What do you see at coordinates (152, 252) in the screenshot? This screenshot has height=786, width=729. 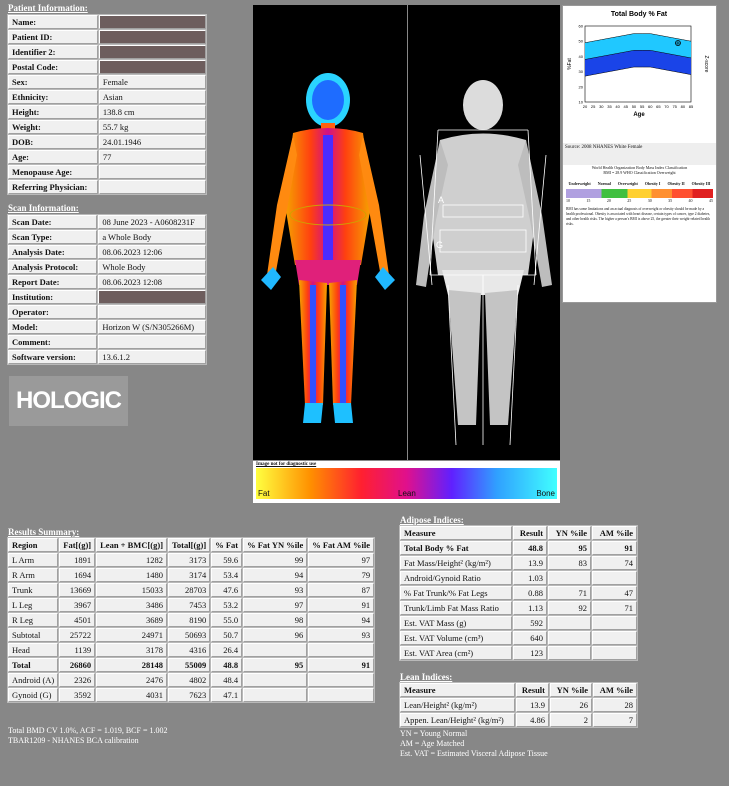 I see `scan-info-value: 08.06.2023 12:06` at bounding box center [152, 252].